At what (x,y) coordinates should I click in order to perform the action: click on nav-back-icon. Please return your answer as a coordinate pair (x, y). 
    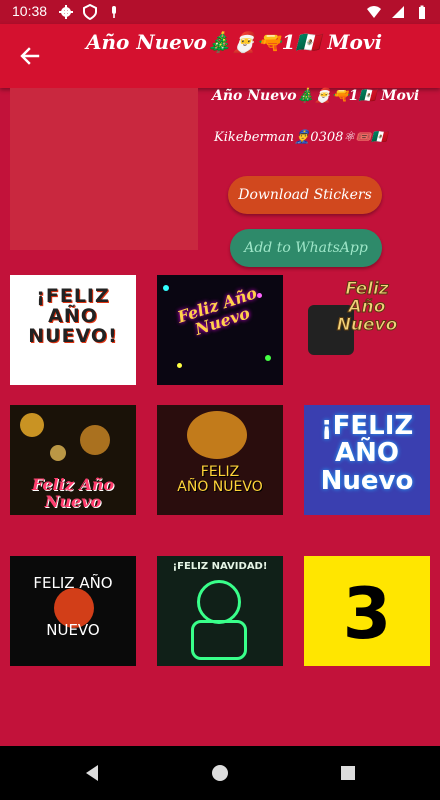
    Looking at the image, I should click on (92, 773).